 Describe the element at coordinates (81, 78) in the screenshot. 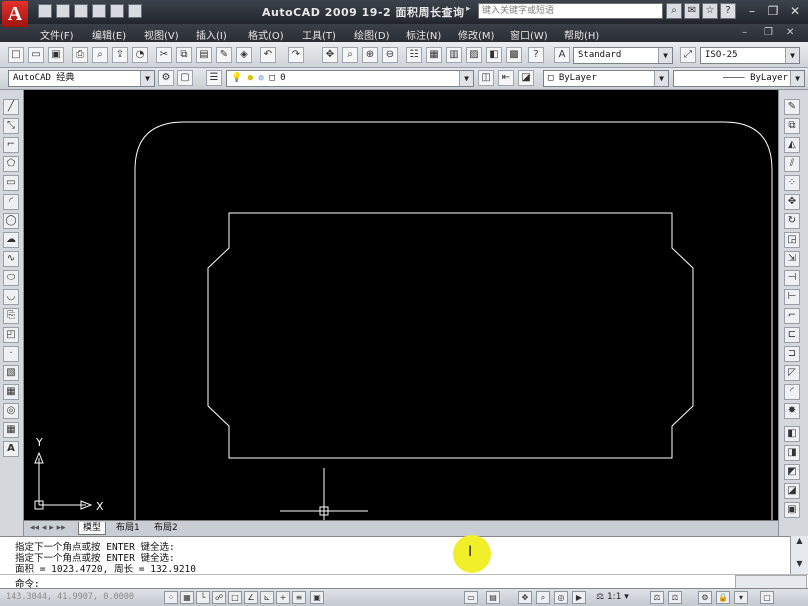

I see `workspace-select: AutoCAD 经典 ▼` at that location.